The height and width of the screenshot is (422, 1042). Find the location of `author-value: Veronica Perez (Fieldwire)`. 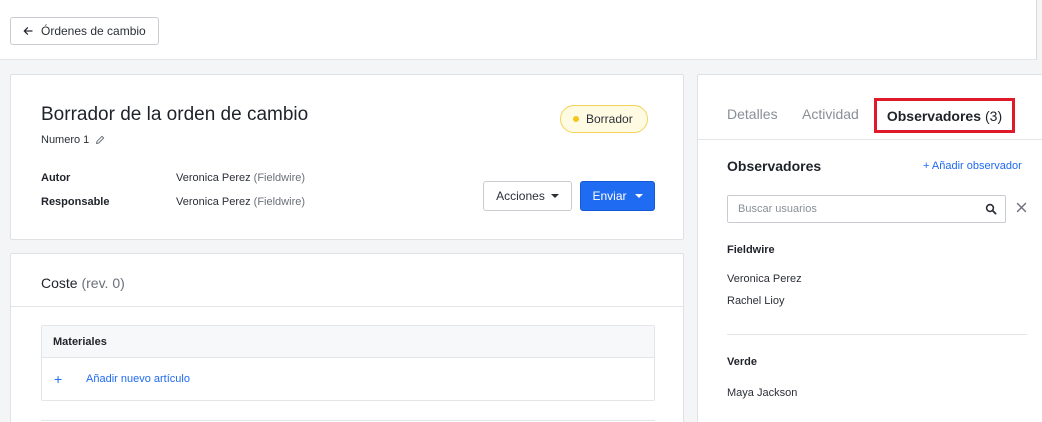

author-value: Veronica Perez (Fieldwire) is located at coordinates (240, 178).